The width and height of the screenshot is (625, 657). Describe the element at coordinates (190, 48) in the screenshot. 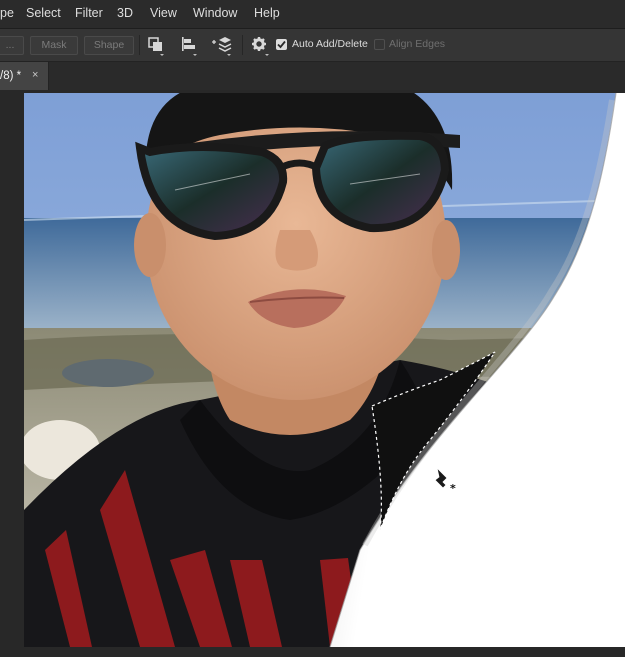

I see `path-alignment-icon` at that location.